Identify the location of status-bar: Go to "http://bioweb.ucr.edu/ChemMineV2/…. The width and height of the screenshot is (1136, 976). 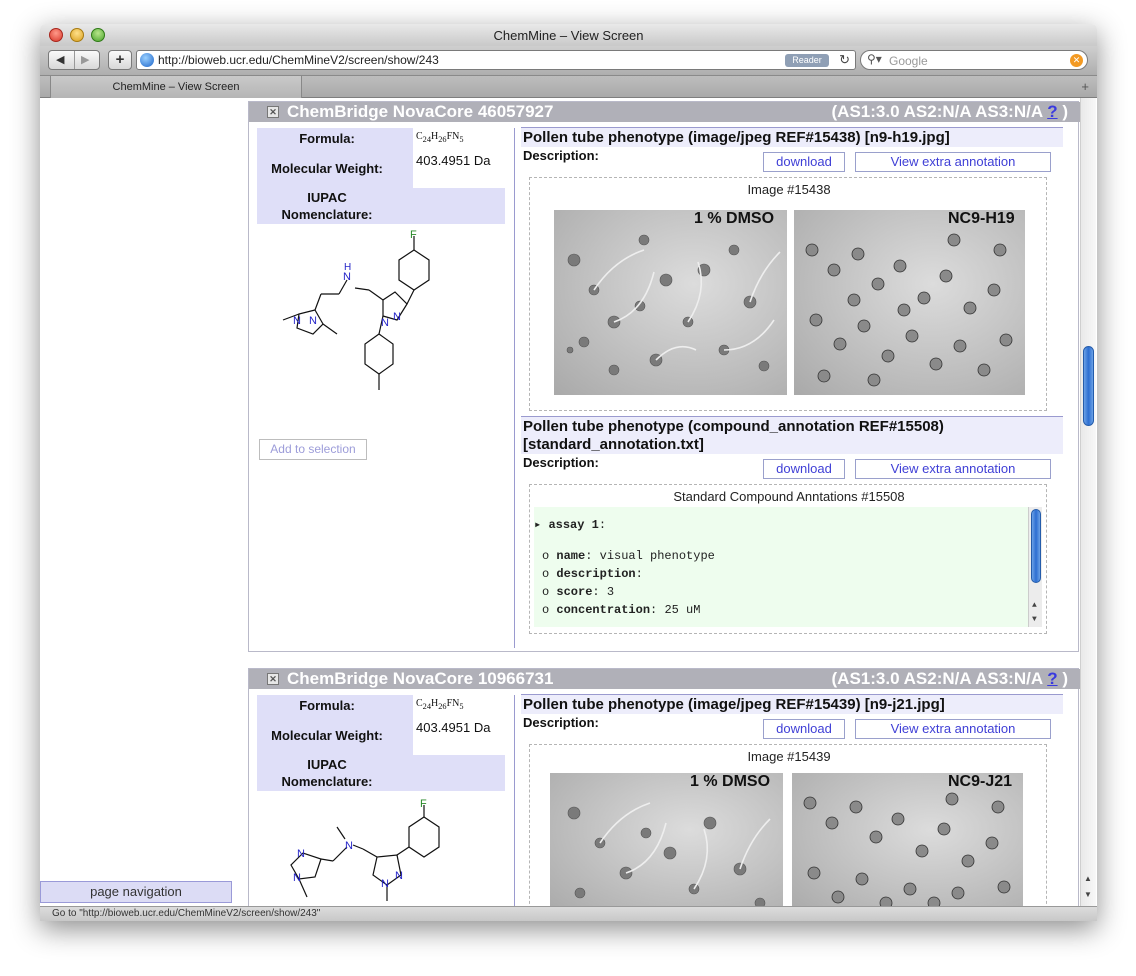
(568, 913).